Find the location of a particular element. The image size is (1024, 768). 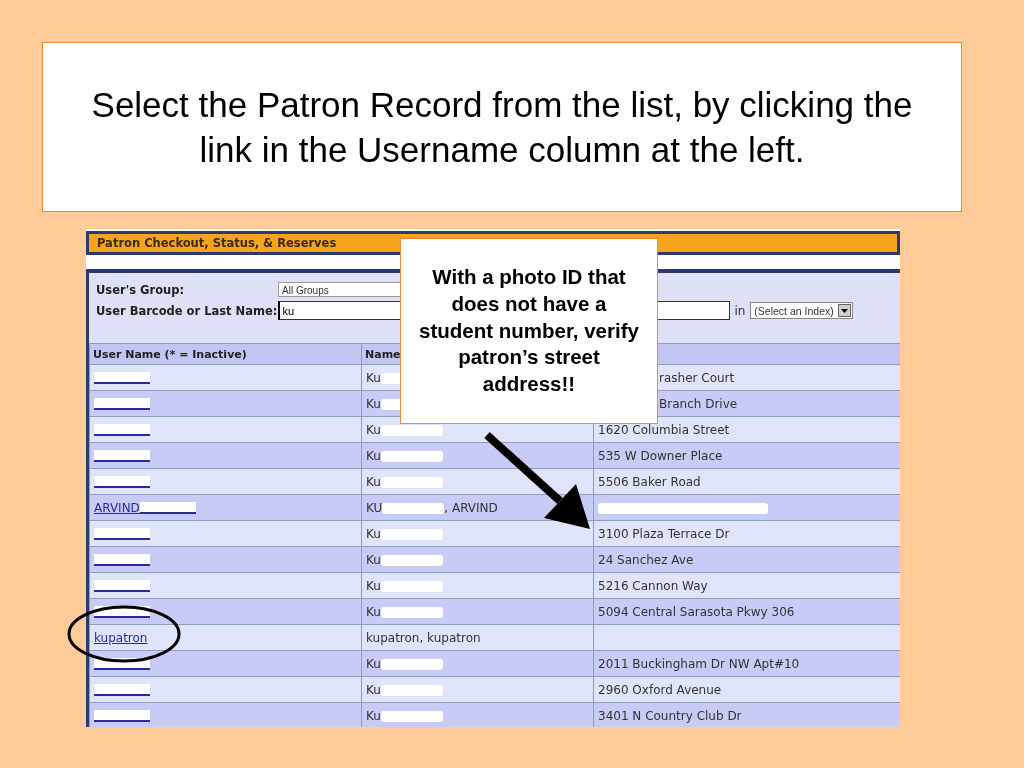

address-text: 24 Sanchez Ave is located at coordinates (646, 559).